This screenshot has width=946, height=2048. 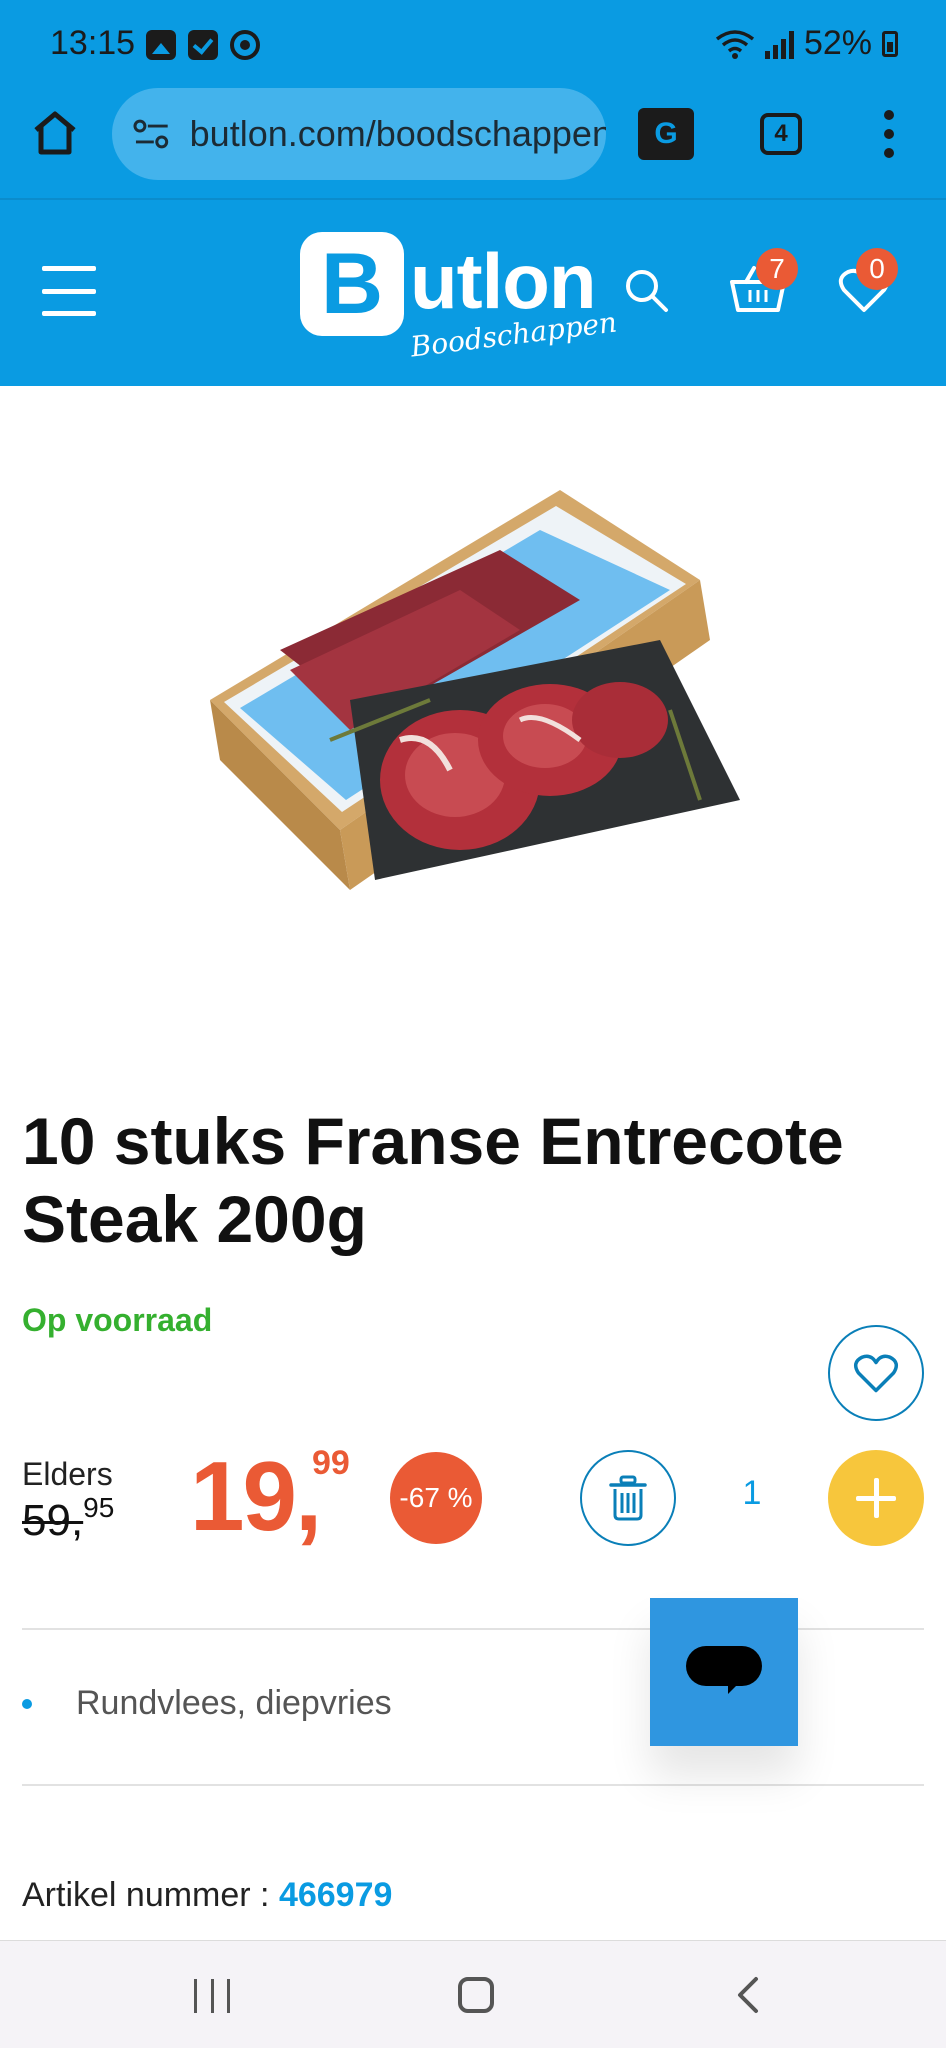 I want to click on gallery-icon, so click(x=161, y=45).